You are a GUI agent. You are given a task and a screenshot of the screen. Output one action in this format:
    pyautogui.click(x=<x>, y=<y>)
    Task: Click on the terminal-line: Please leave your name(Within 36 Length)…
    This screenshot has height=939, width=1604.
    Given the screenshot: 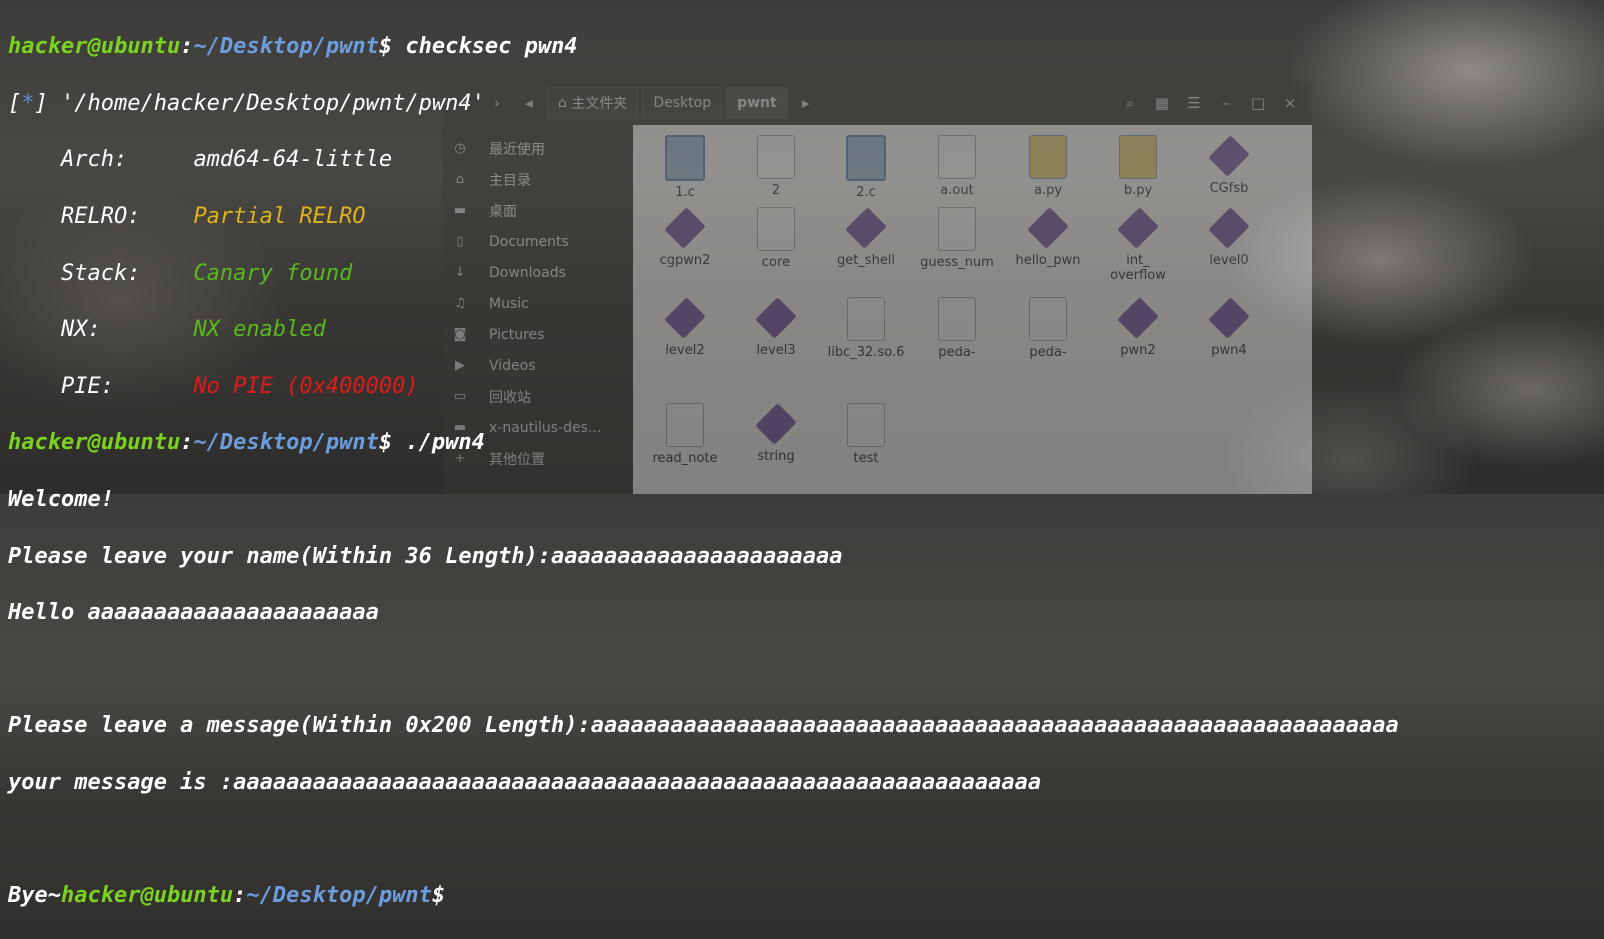 What is the action you would take?
    pyautogui.click(x=806, y=557)
    